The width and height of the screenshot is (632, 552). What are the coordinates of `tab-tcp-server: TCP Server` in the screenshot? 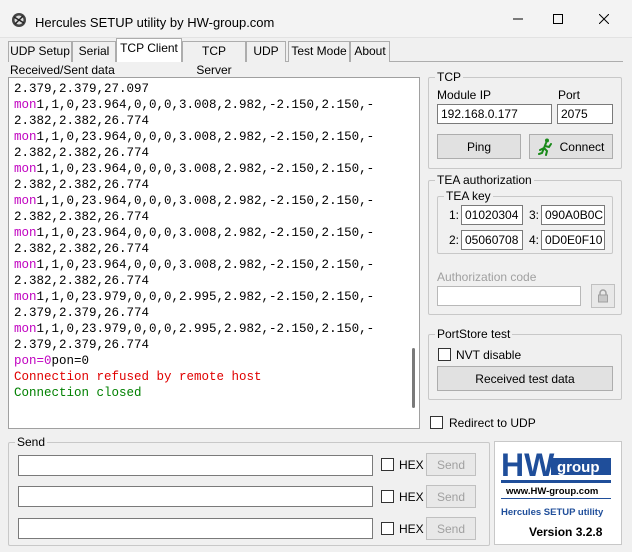 It's located at (214, 59).